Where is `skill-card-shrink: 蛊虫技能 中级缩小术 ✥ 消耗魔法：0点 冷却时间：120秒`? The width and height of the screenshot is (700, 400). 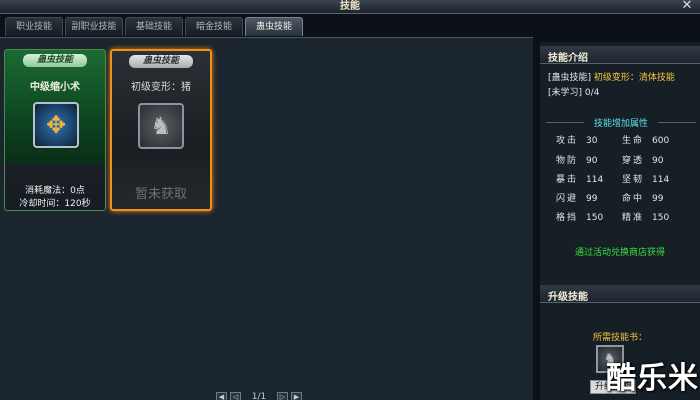
skill-card-shrink: 蛊虫技能 中级缩小术 ✥ 消耗魔法：0点 冷却时间：120秒 is located at coordinates (55, 130).